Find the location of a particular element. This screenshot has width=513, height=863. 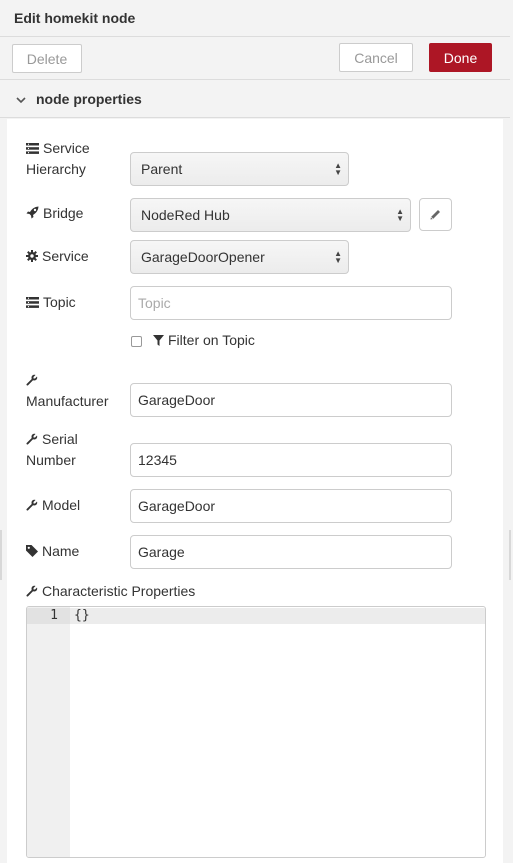

filter-on-topic-label: Filter on Topic is located at coordinates (204, 340).